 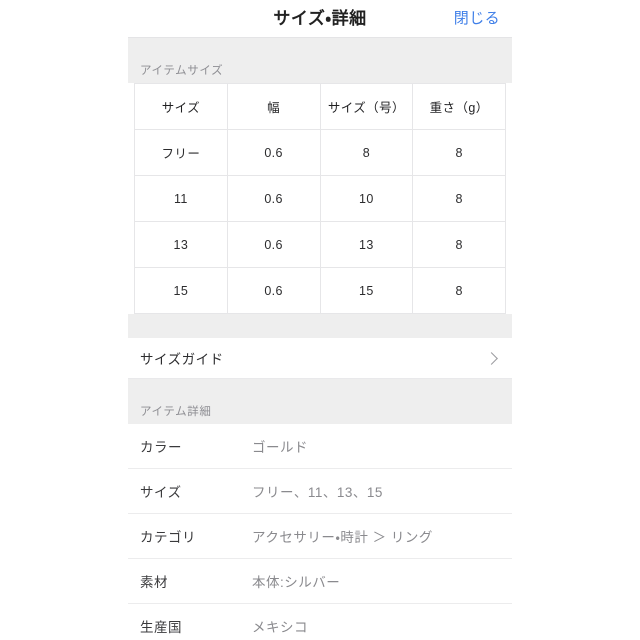 I want to click on table-cell: 11, so click(x=181, y=198).